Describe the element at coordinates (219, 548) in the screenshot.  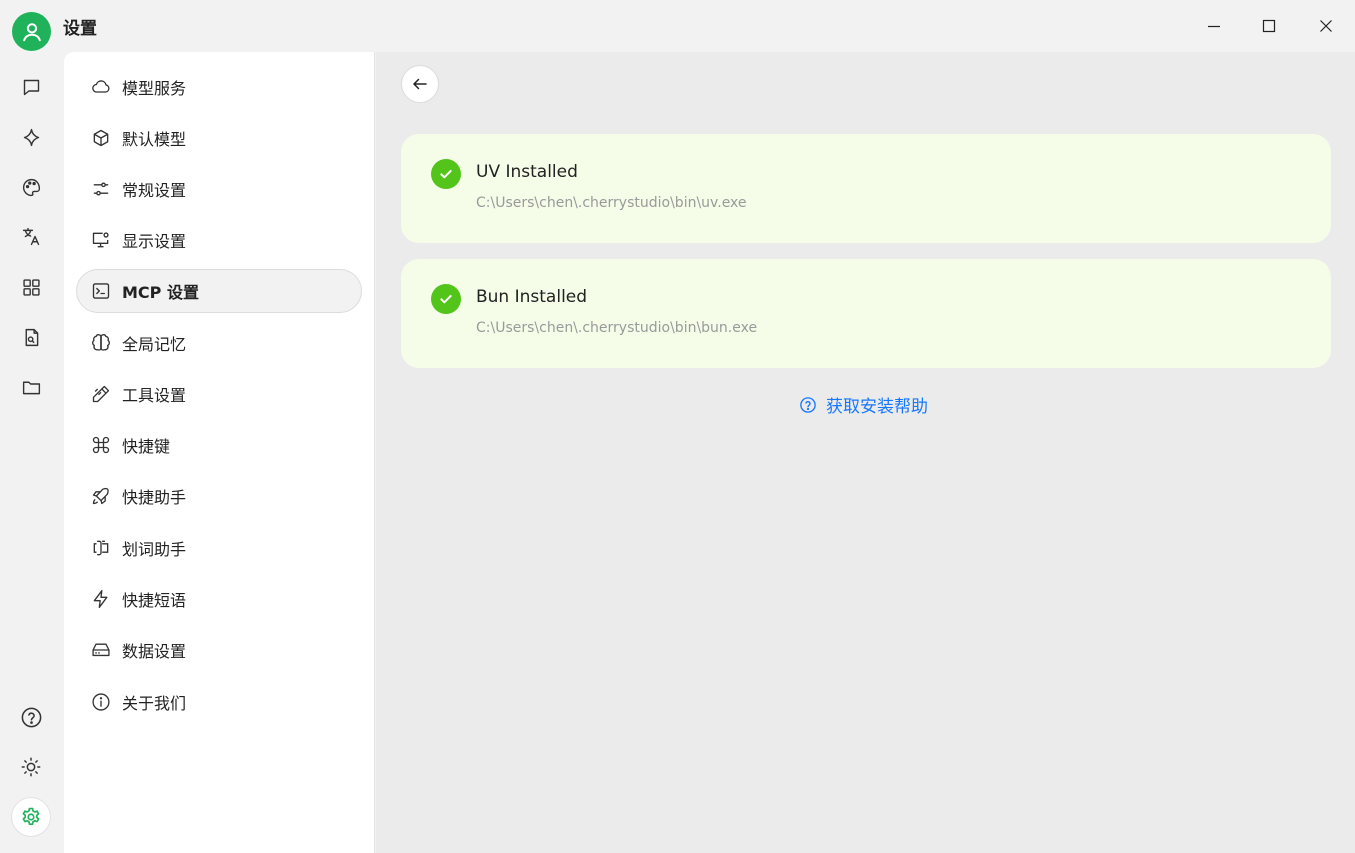
I see `menu-item-selection-assistant: 划词助手` at that location.